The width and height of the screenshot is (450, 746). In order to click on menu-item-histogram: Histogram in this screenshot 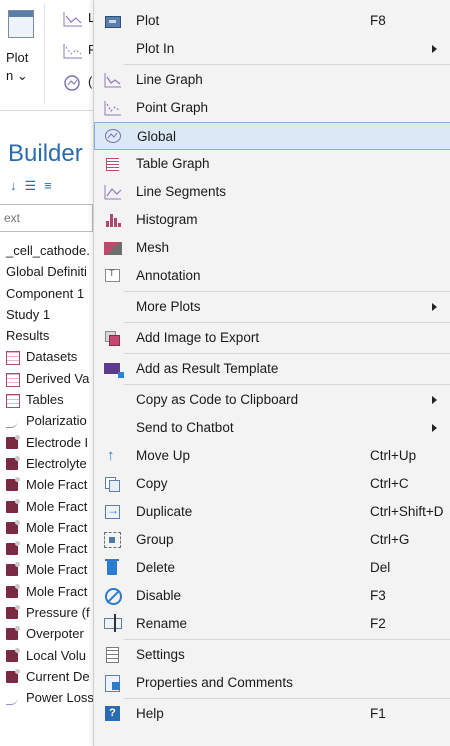, I will do `click(272, 220)`.